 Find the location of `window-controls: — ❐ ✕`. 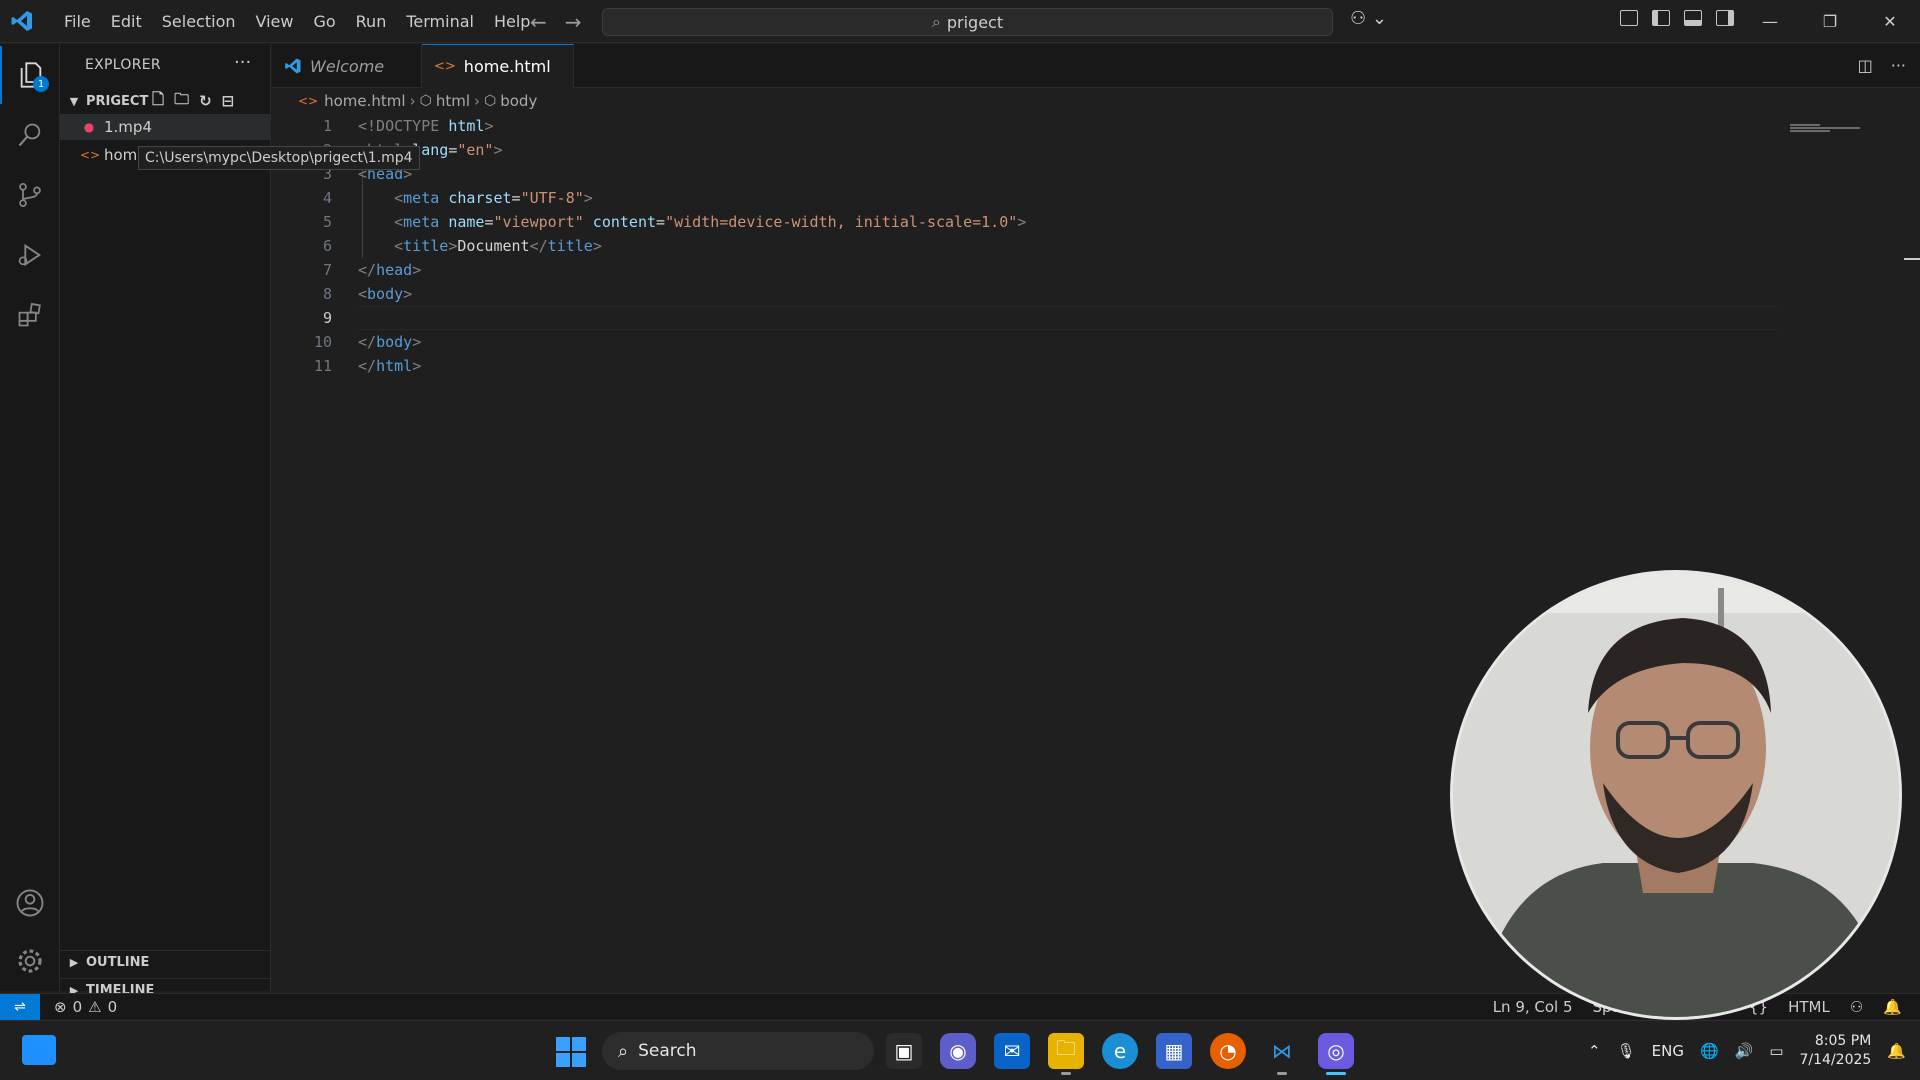

window-controls: — ❐ ✕ is located at coordinates (1830, 21).